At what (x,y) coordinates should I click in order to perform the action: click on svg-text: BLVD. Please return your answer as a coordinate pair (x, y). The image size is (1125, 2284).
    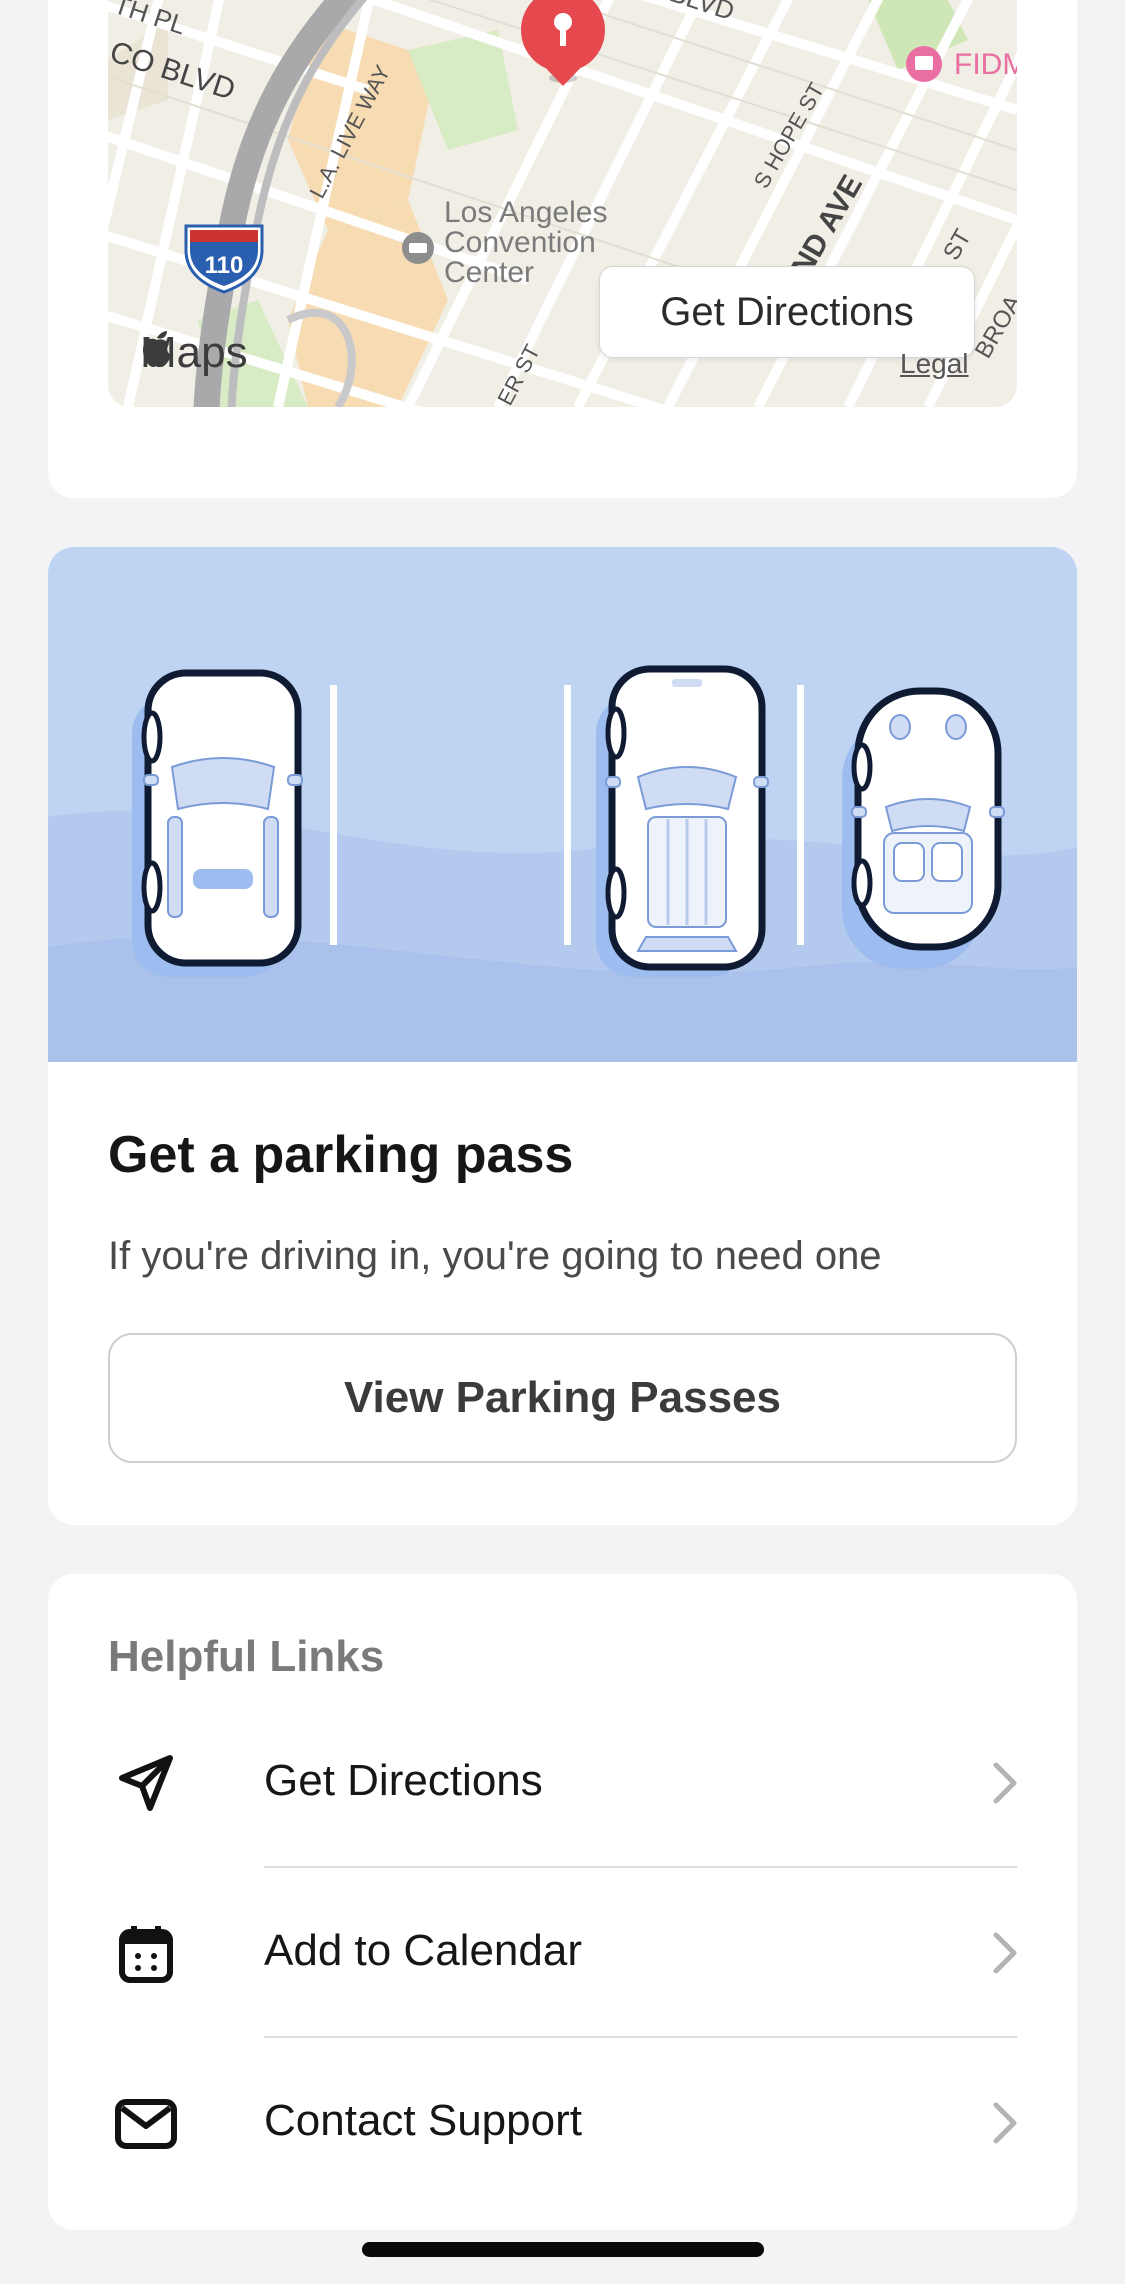
    Looking at the image, I should click on (702, 13).